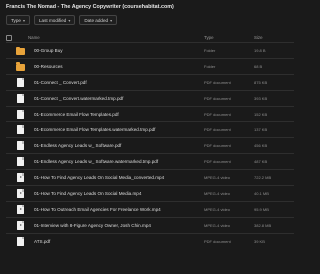 The width and height of the screenshot is (320, 274). Describe the element at coordinates (258, 37) in the screenshot. I see `size-column-header: Size` at that location.